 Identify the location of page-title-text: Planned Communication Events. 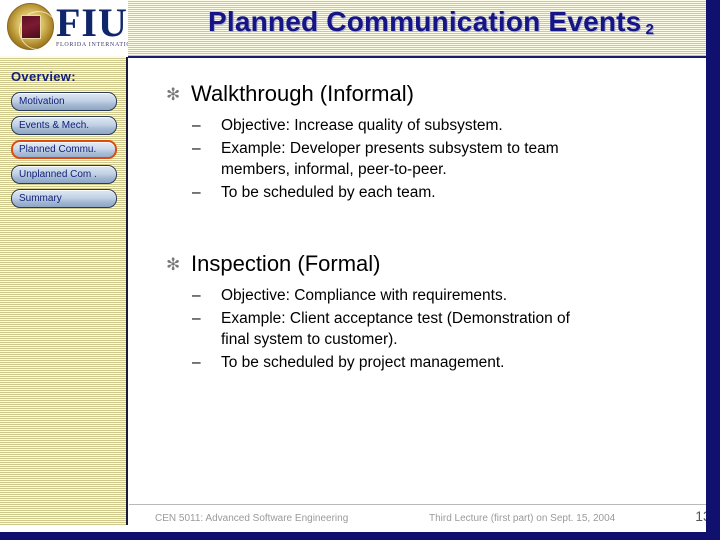
(425, 21).